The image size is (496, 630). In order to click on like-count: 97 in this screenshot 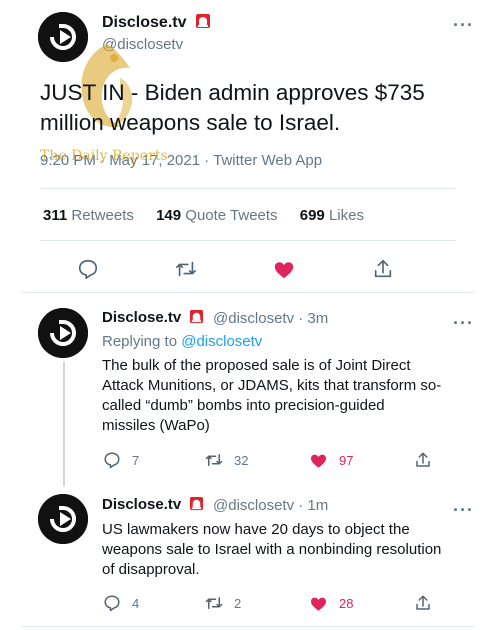, I will do `click(346, 460)`.